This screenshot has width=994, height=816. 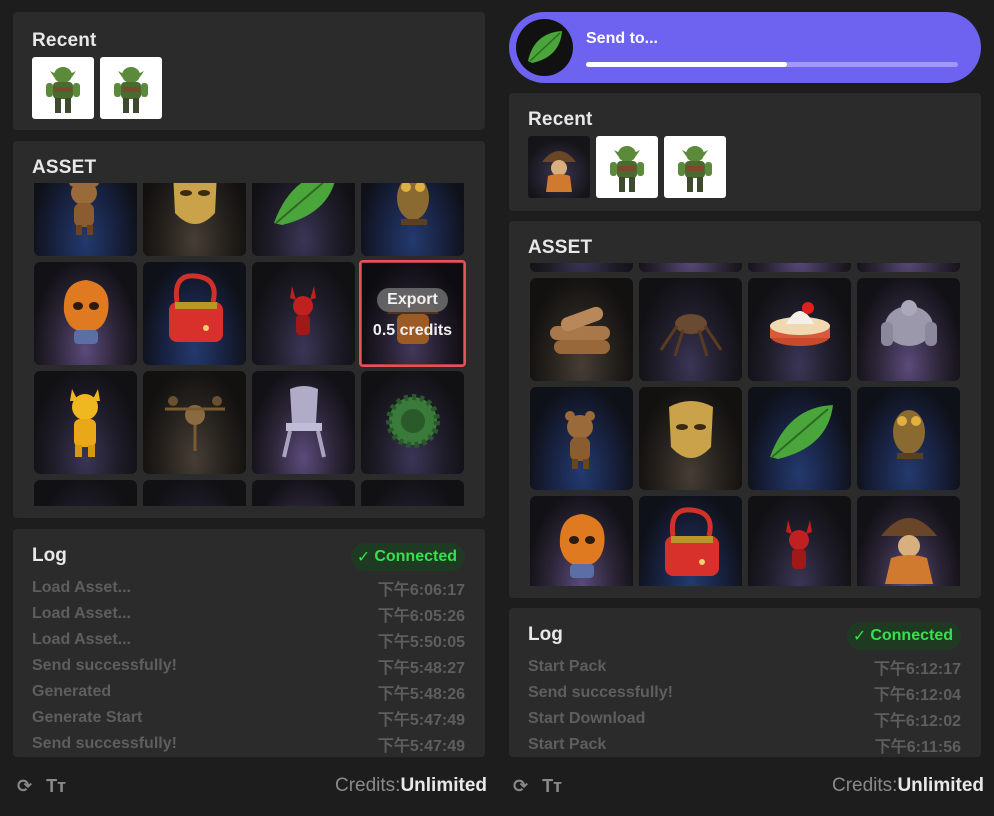 I want to click on log-entry: Start Pack 下午6:12:17, so click(x=744, y=668).